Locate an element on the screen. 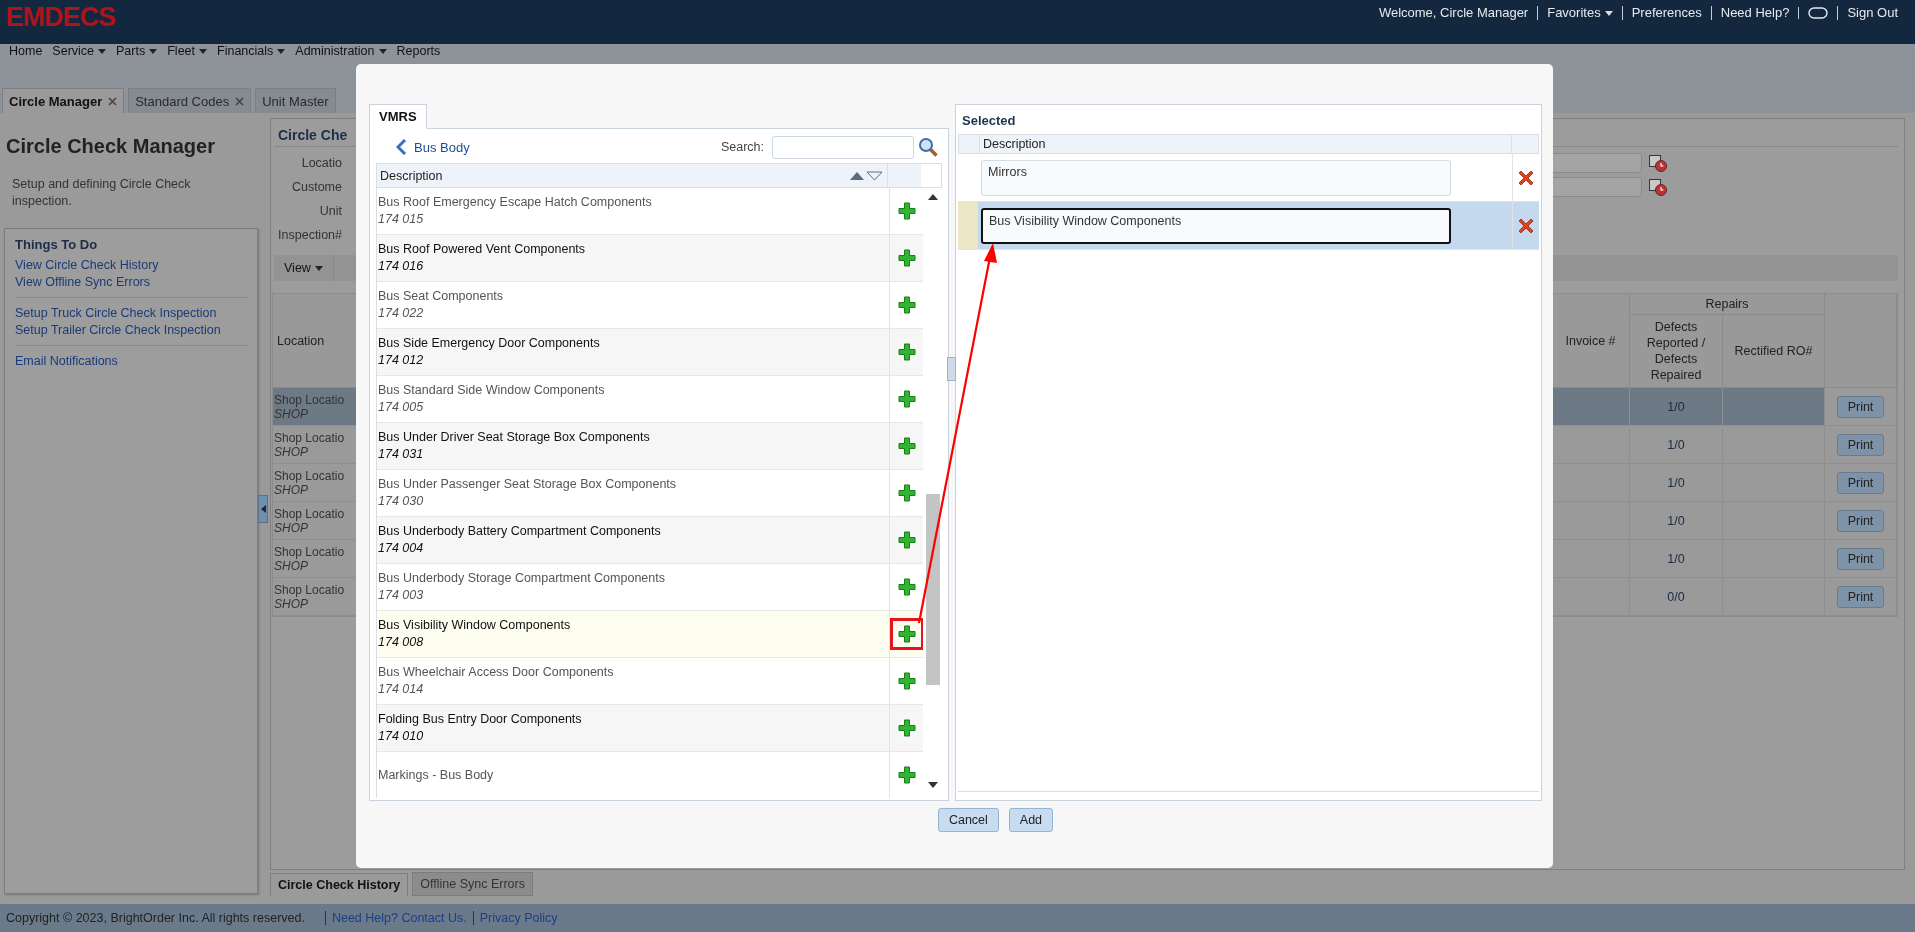  header-link: Preferences is located at coordinates (1666, 13).